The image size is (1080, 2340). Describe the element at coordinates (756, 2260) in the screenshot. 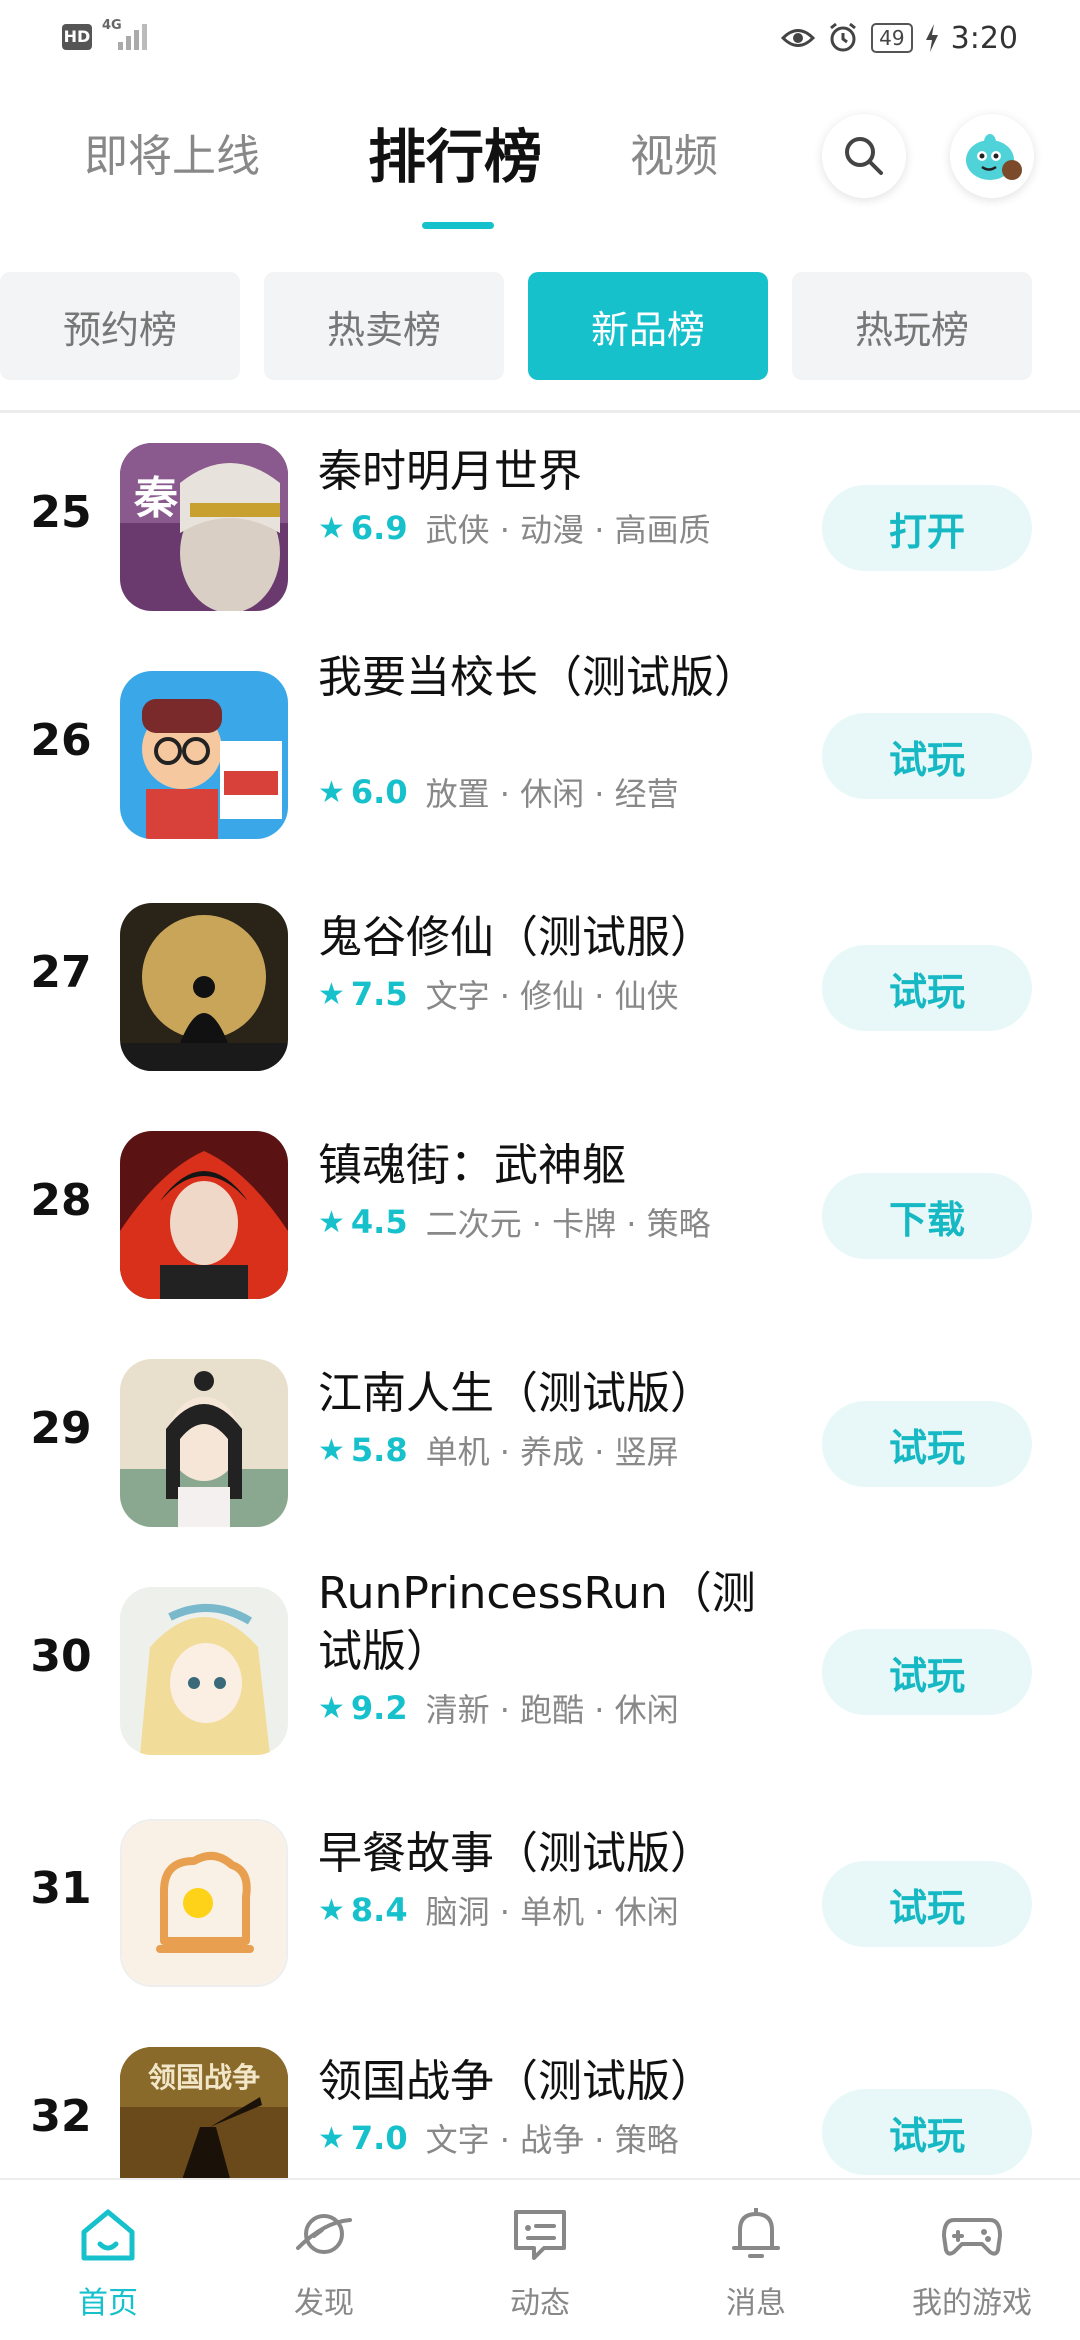

I see `nav-messages: 消息` at that location.